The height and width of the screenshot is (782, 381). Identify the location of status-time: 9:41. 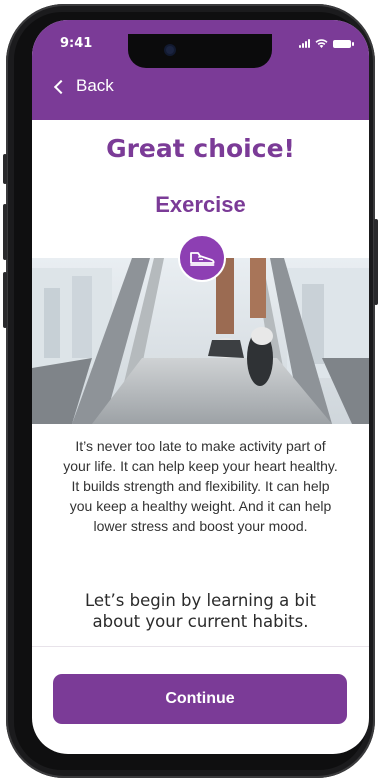
(76, 43).